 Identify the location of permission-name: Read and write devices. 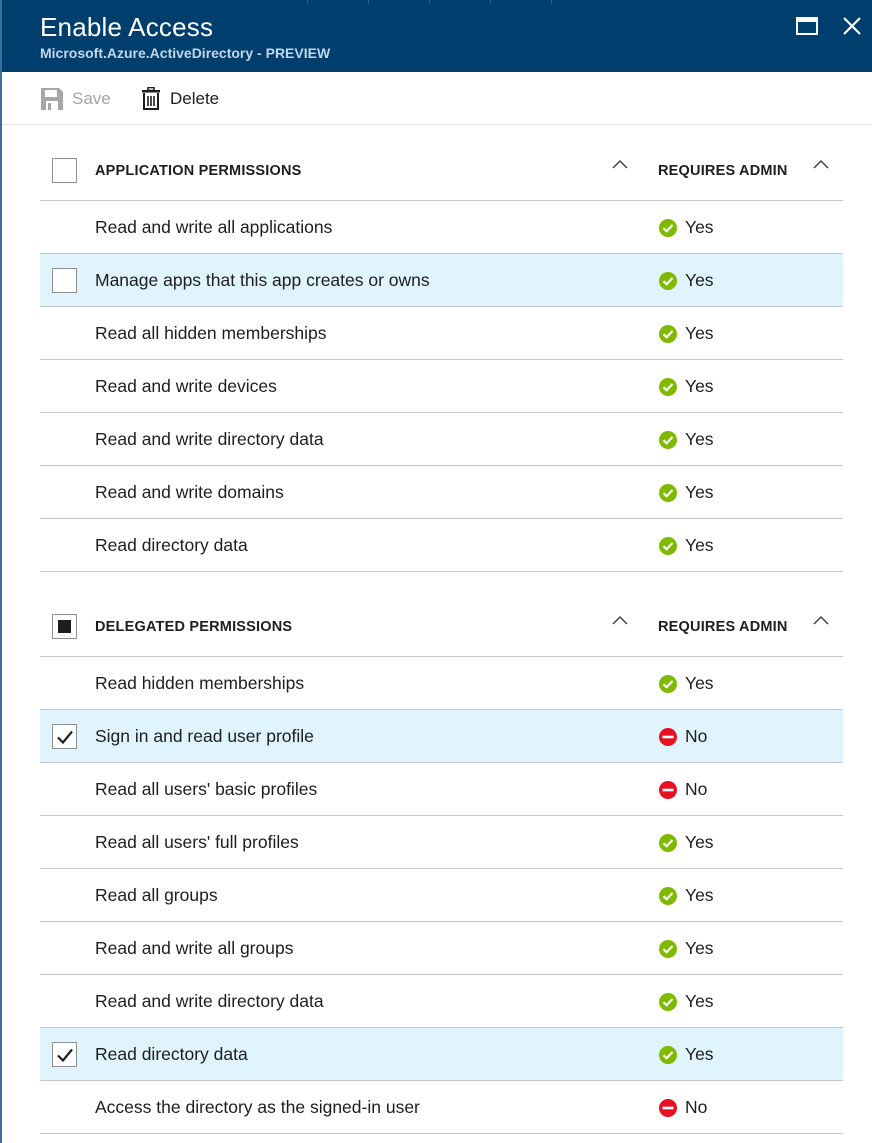
(186, 386).